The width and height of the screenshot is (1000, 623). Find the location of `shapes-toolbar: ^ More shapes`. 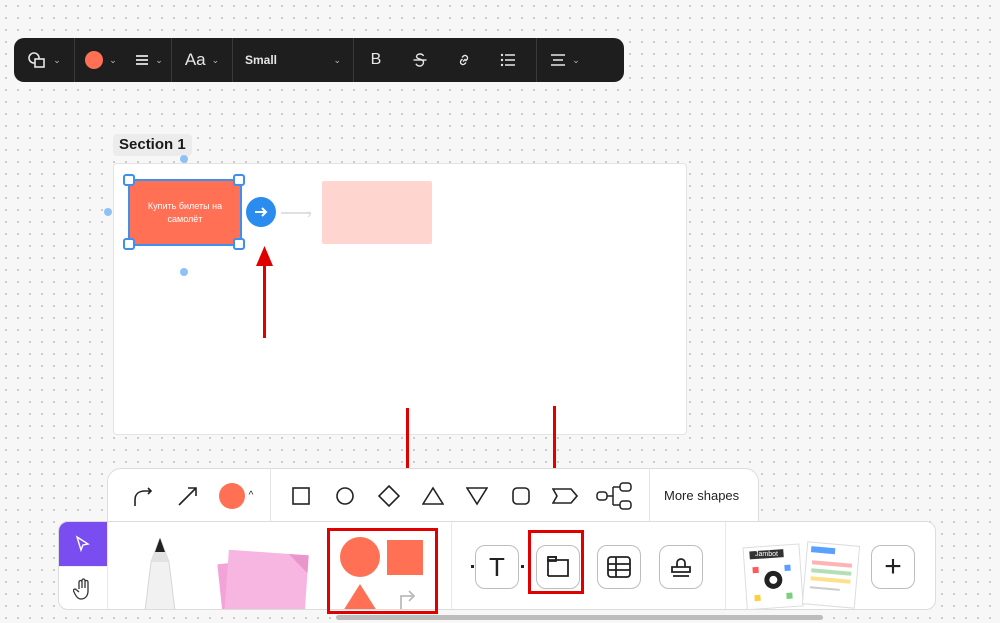

shapes-toolbar: ^ More shapes is located at coordinates (433, 495).